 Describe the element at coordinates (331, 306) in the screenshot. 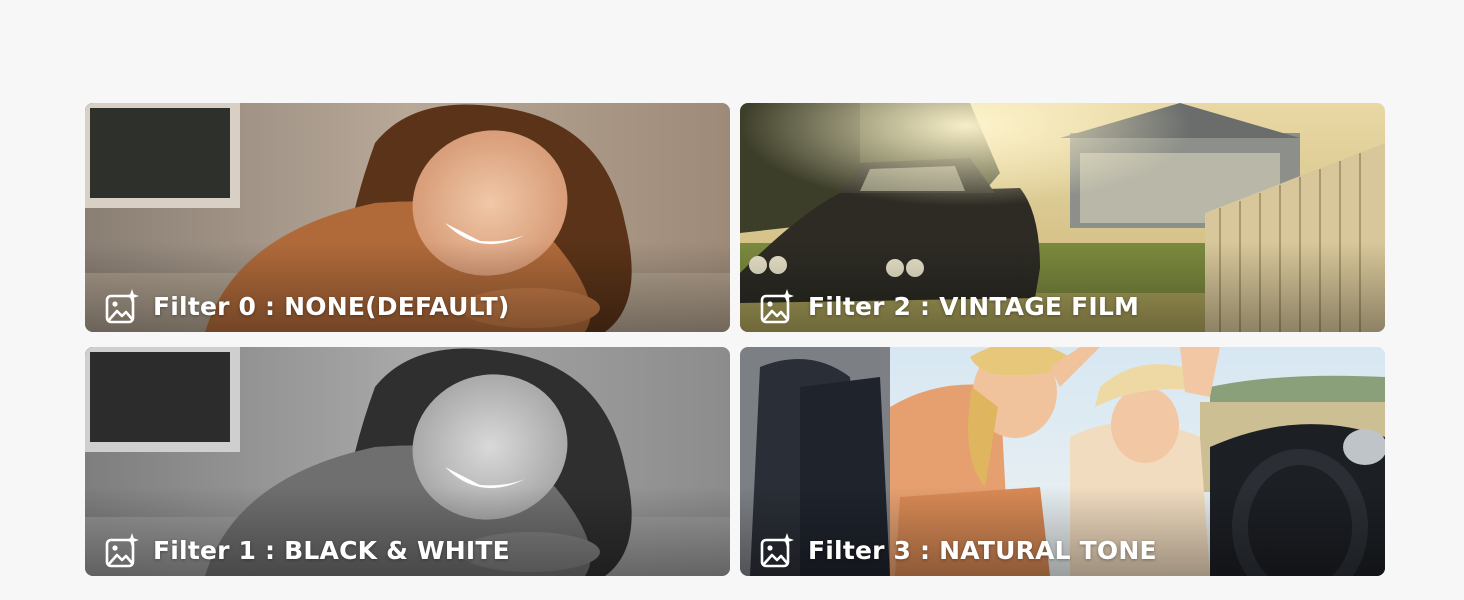

I see `filter-label: Filter 0 : NONE(DEFAULT)` at that location.